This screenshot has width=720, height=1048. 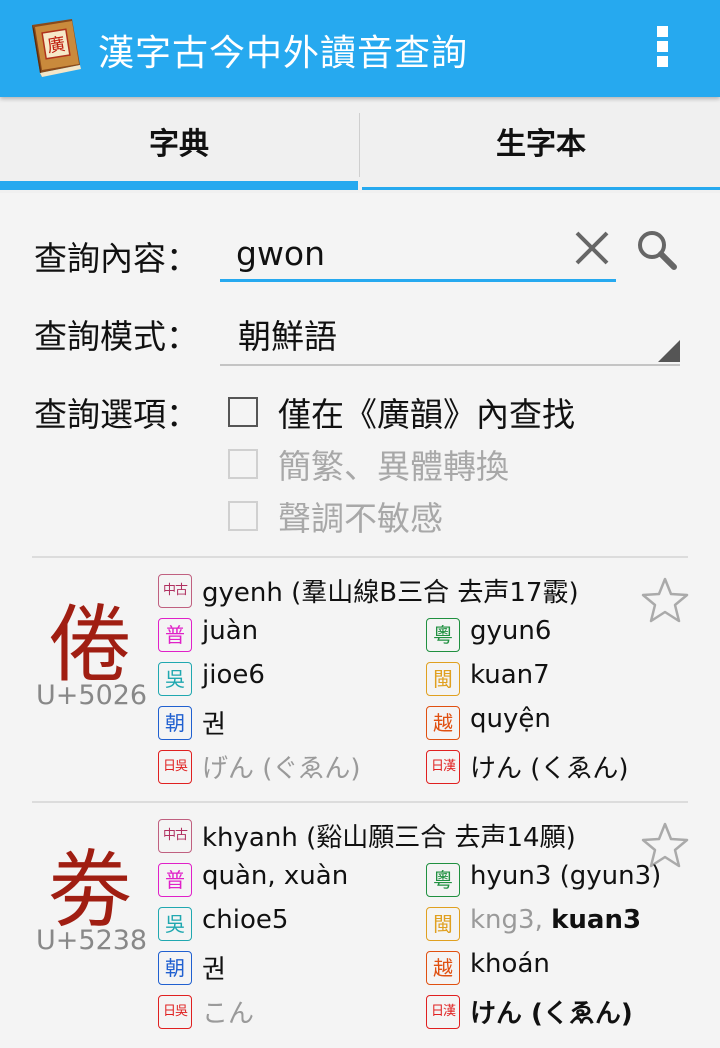 I want to click on vietnamese-reading: khoán, so click(x=510, y=964).